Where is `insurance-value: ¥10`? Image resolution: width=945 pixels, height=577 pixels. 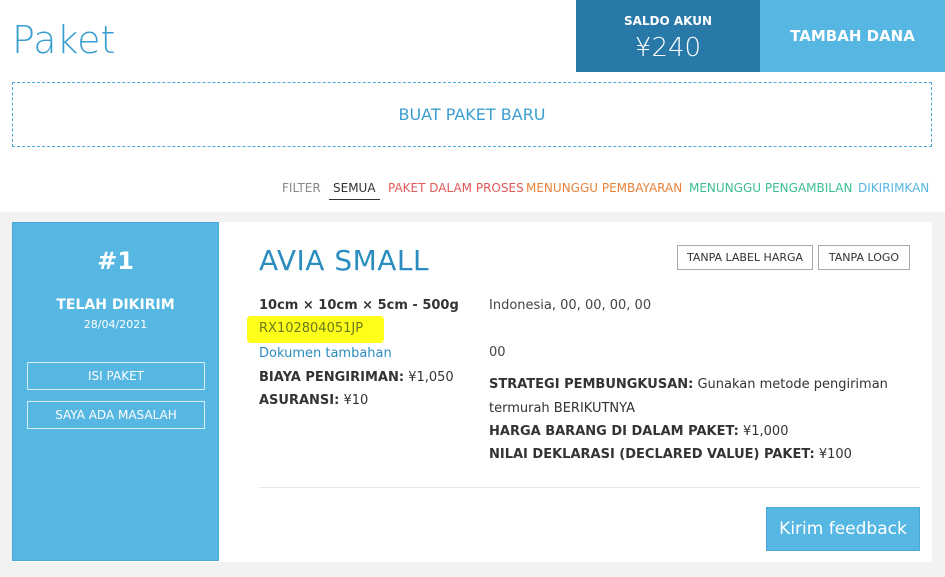
insurance-value: ¥10 is located at coordinates (356, 400).